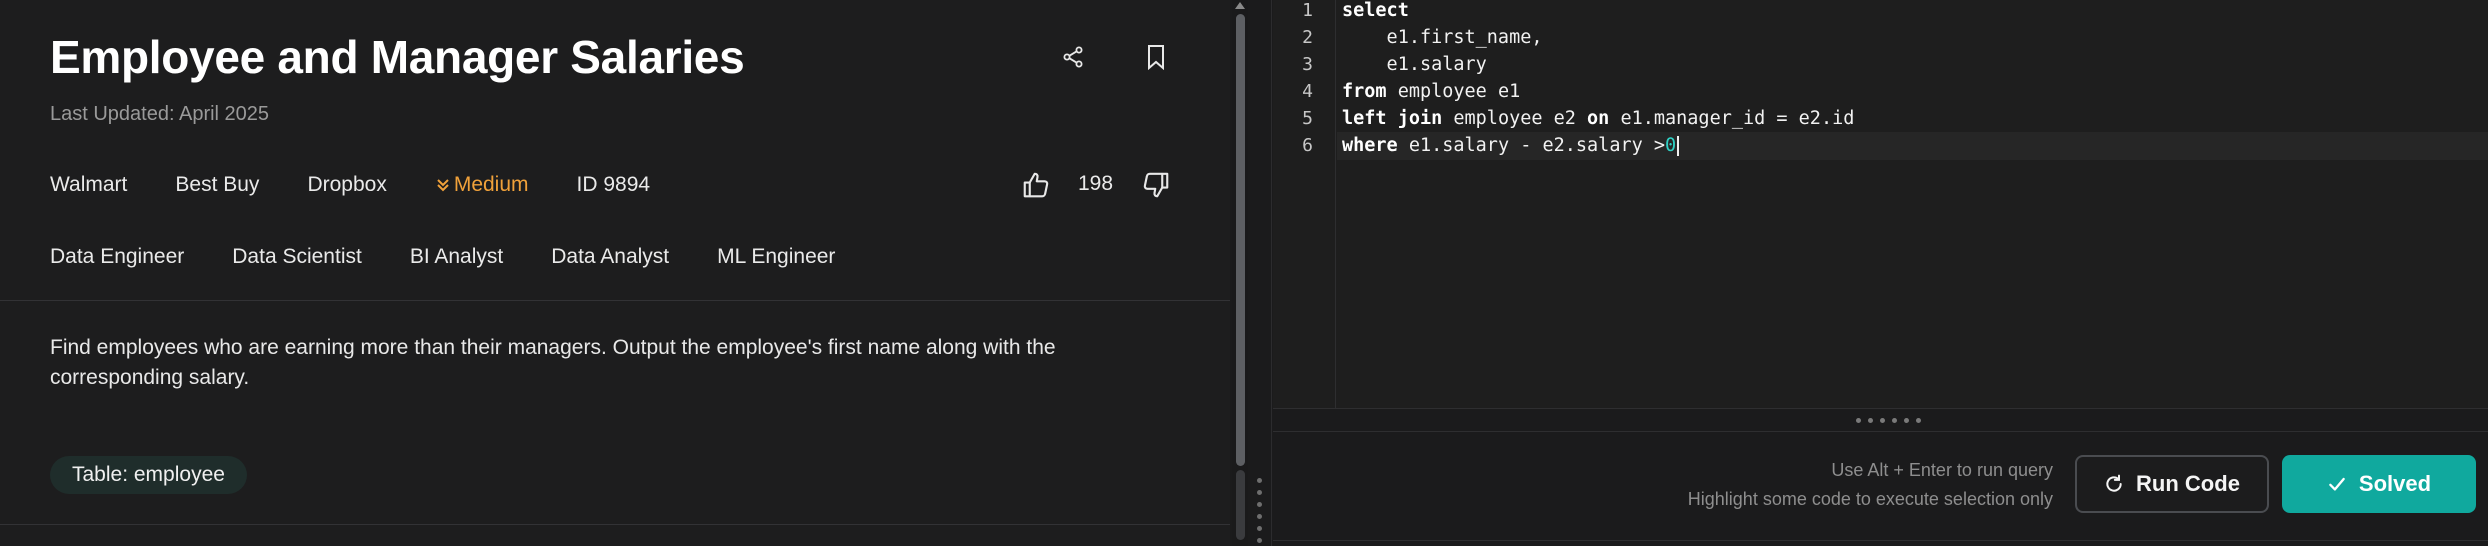 Image resolution: width=2488 pixels, height=546 pixels. I want to click on company-tag: Best Buy, so click(217, 185).